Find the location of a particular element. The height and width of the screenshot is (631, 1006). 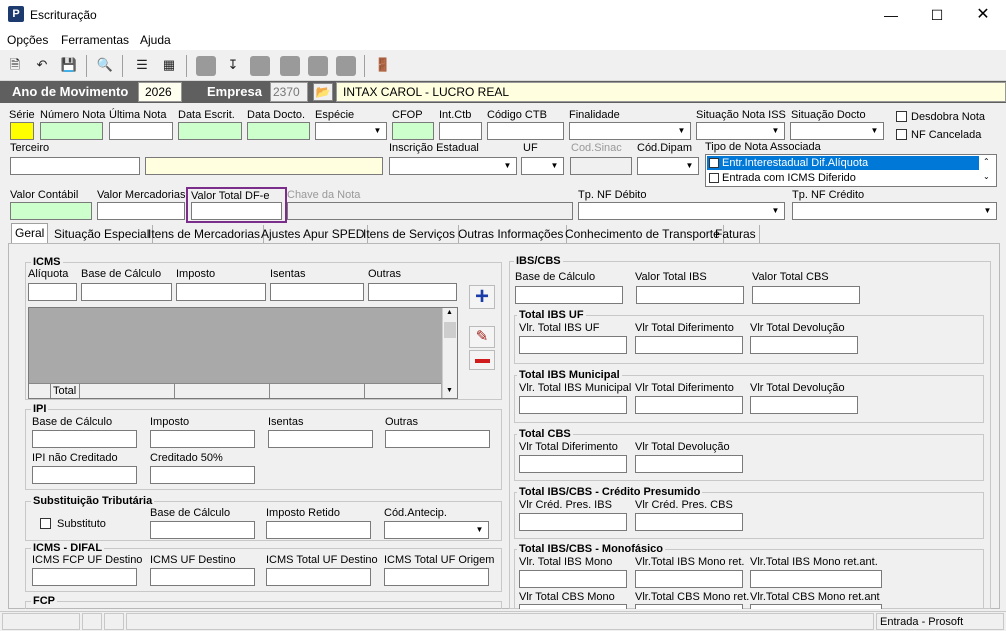

tab-outras-informacoes: Outras Informações is located at coordinates (511, 234).